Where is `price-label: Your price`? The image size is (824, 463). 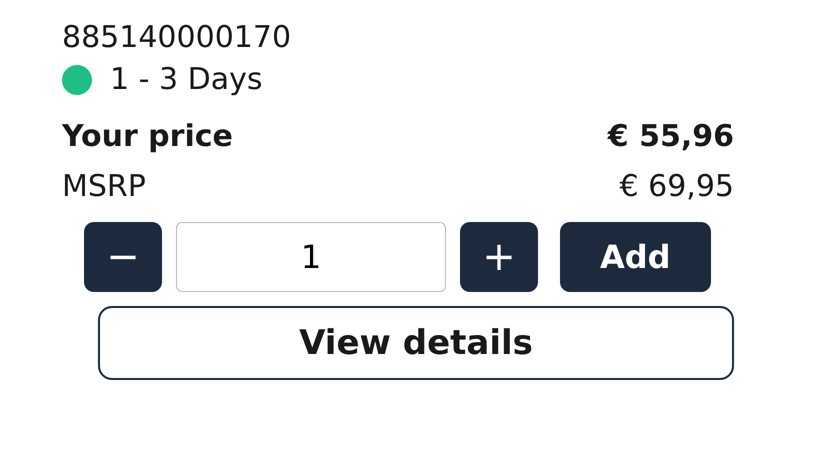 price-label: Your price is located at coordinates (148, 137).